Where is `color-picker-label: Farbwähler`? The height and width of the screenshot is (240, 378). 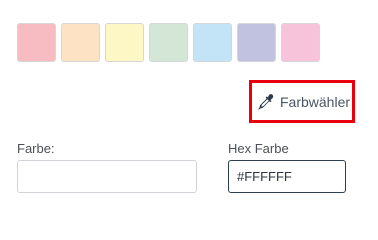
color-picker-label: Farbwähler is located at coordinates (315, 101).